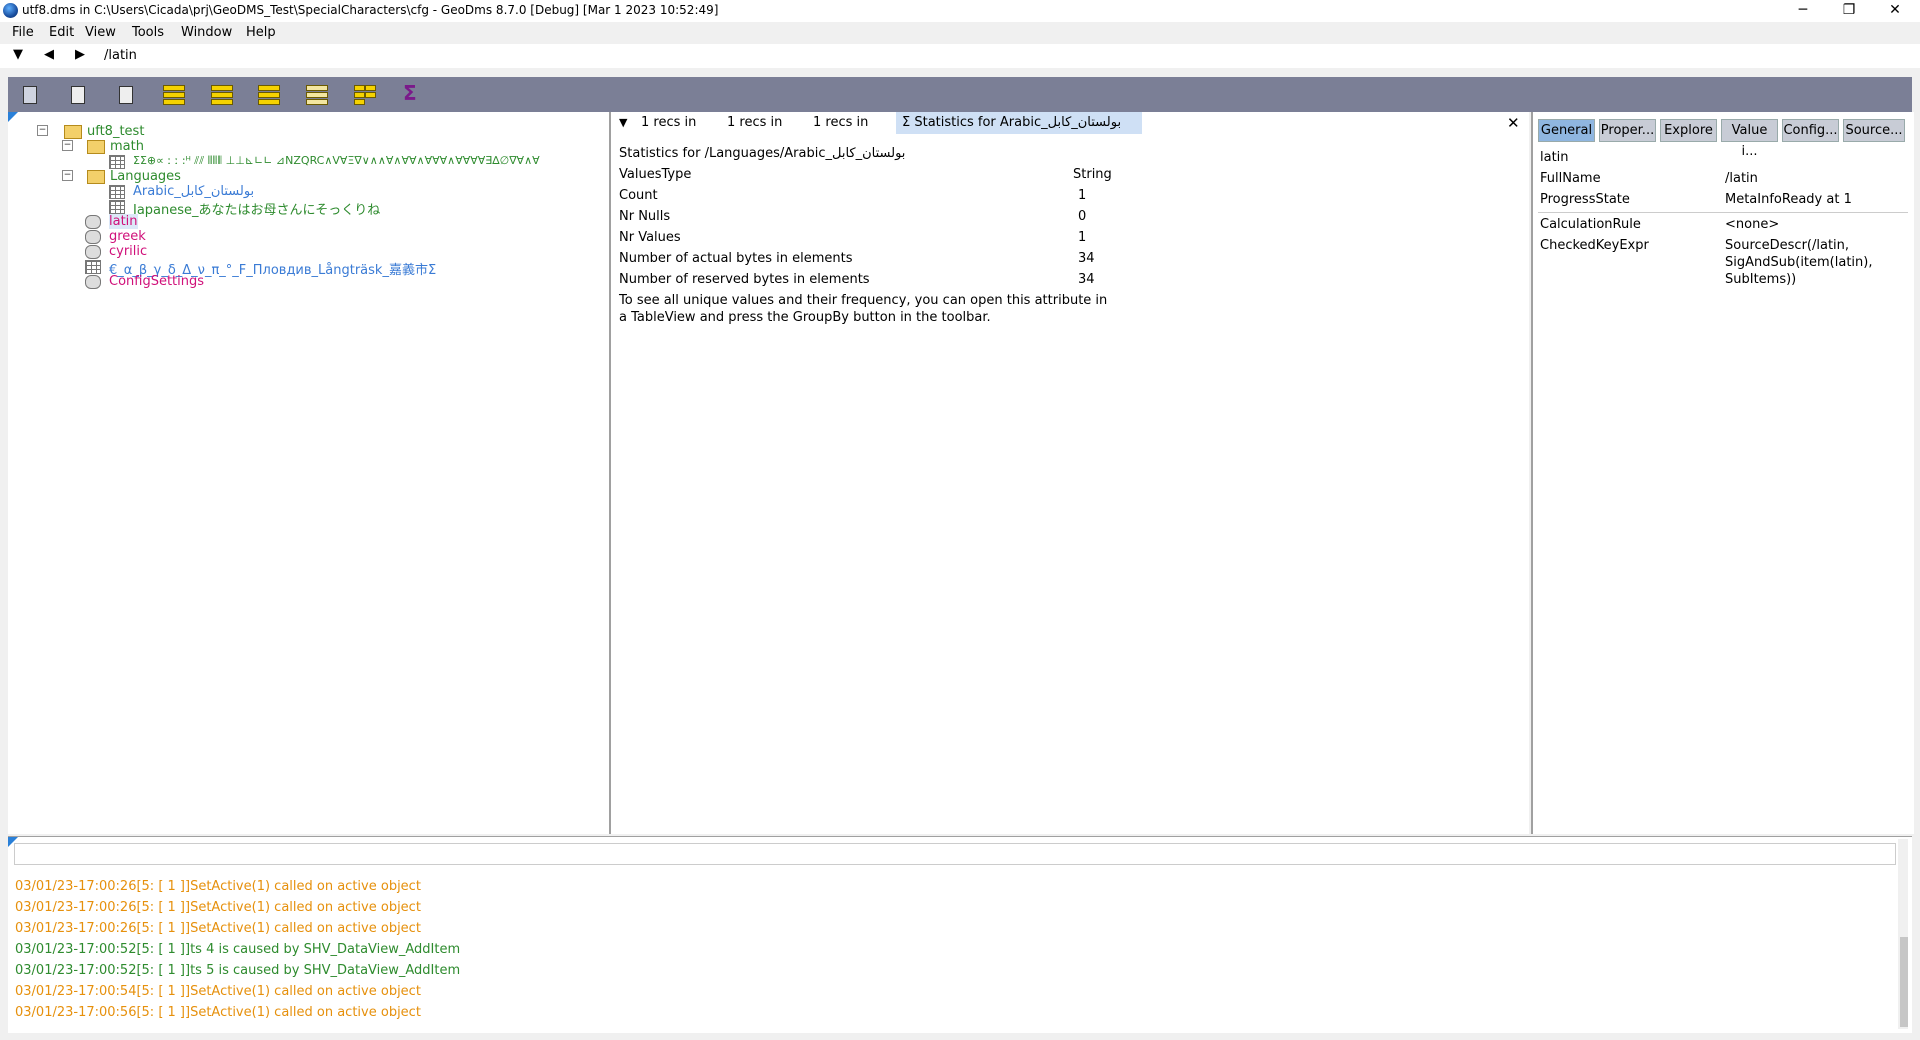 The width and height of the screenshot is (1920, 1040). What do you see at coordinates (145, 176) in the screenshot?
I see `tree-item-languages: Languages` at bounding box center [145, 176].